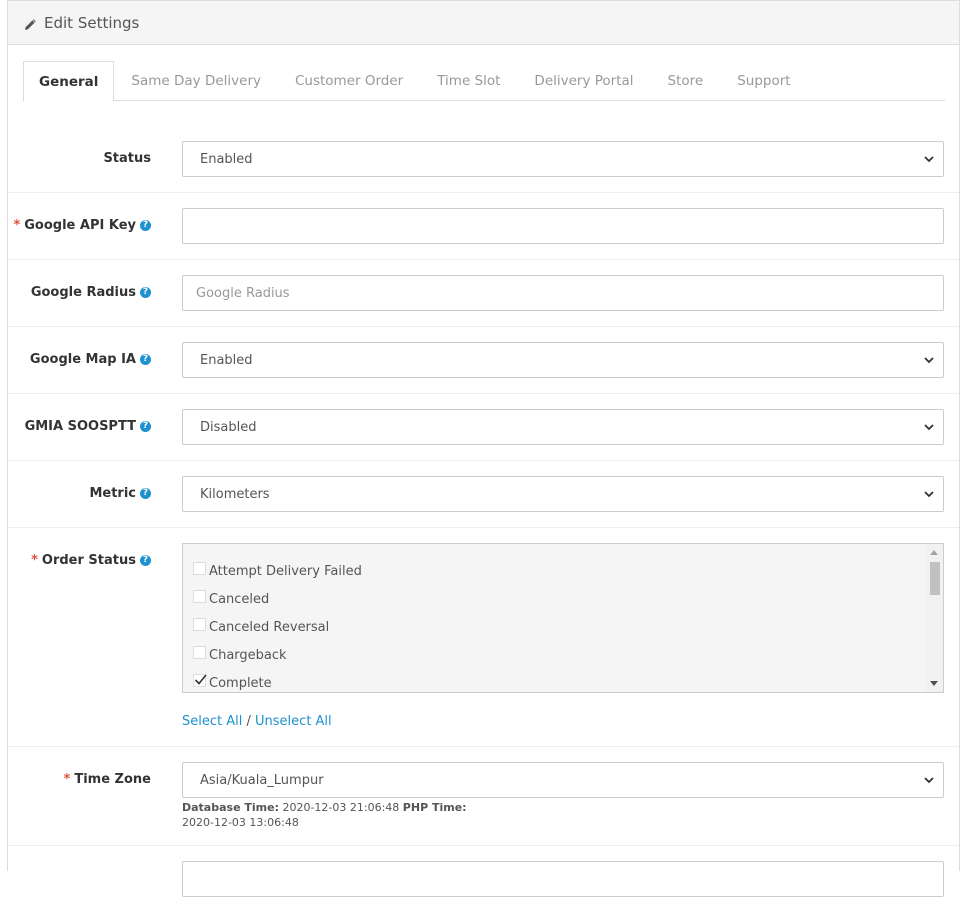 Image resolution: width=971 pixels, height=897 pixels. What do you see at coordinates (82, 359) in the screenshot?
I see `google-map-ia-label-text: Google Map IA` at bounding box center [82, 359].